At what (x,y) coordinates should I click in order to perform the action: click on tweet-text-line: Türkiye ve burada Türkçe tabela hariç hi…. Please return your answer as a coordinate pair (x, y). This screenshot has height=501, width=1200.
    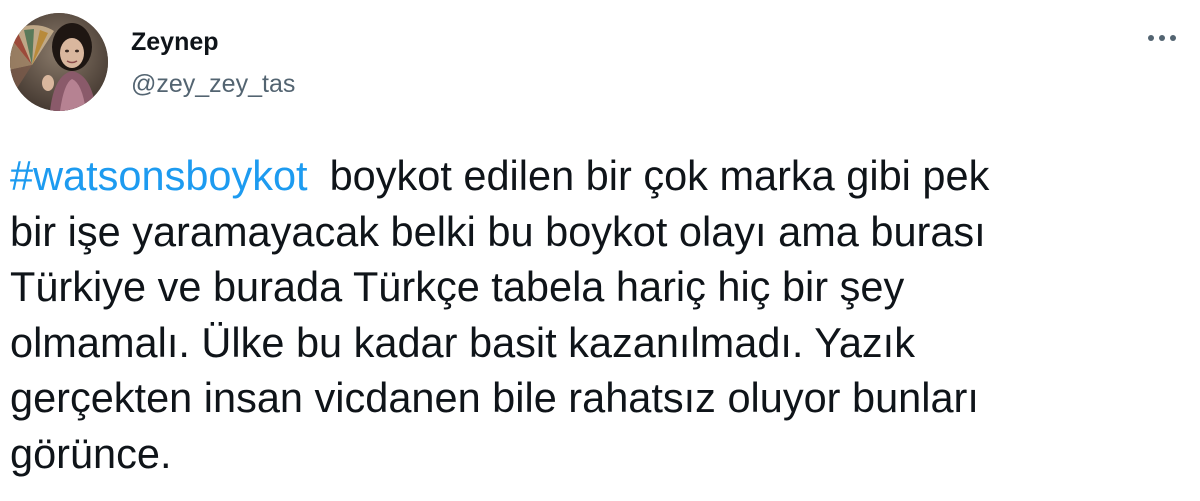
    Looking at the image, I should click on (457, 286).